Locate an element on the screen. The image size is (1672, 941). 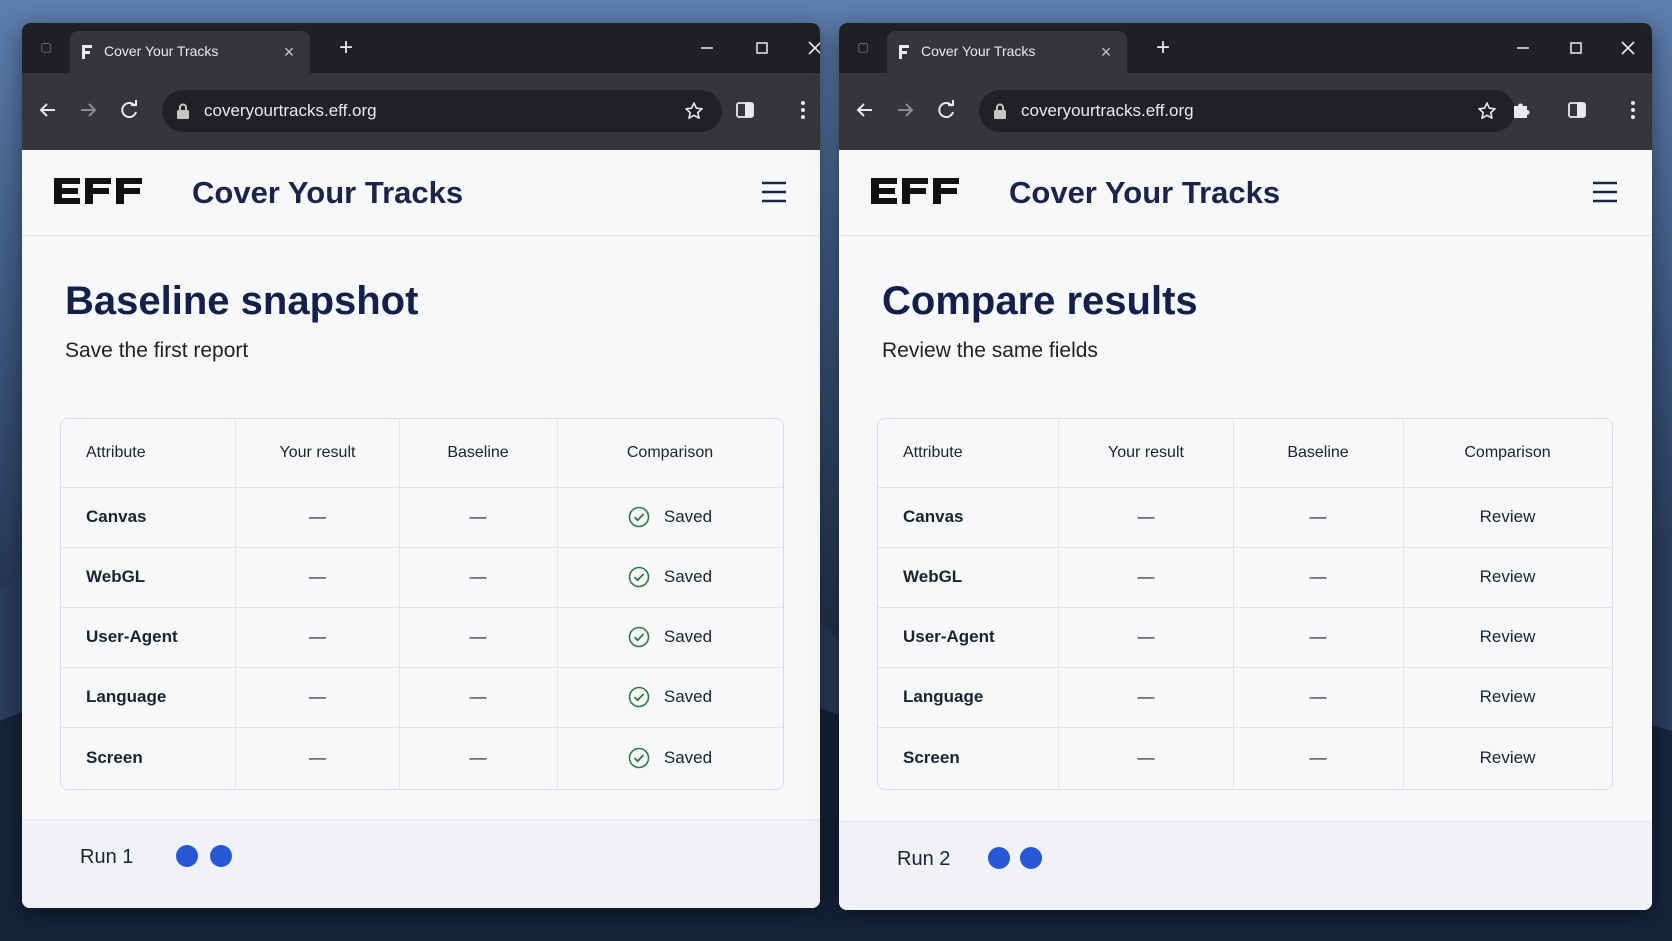
table-row: Language — — Review is located at coordinates (1245, 697).